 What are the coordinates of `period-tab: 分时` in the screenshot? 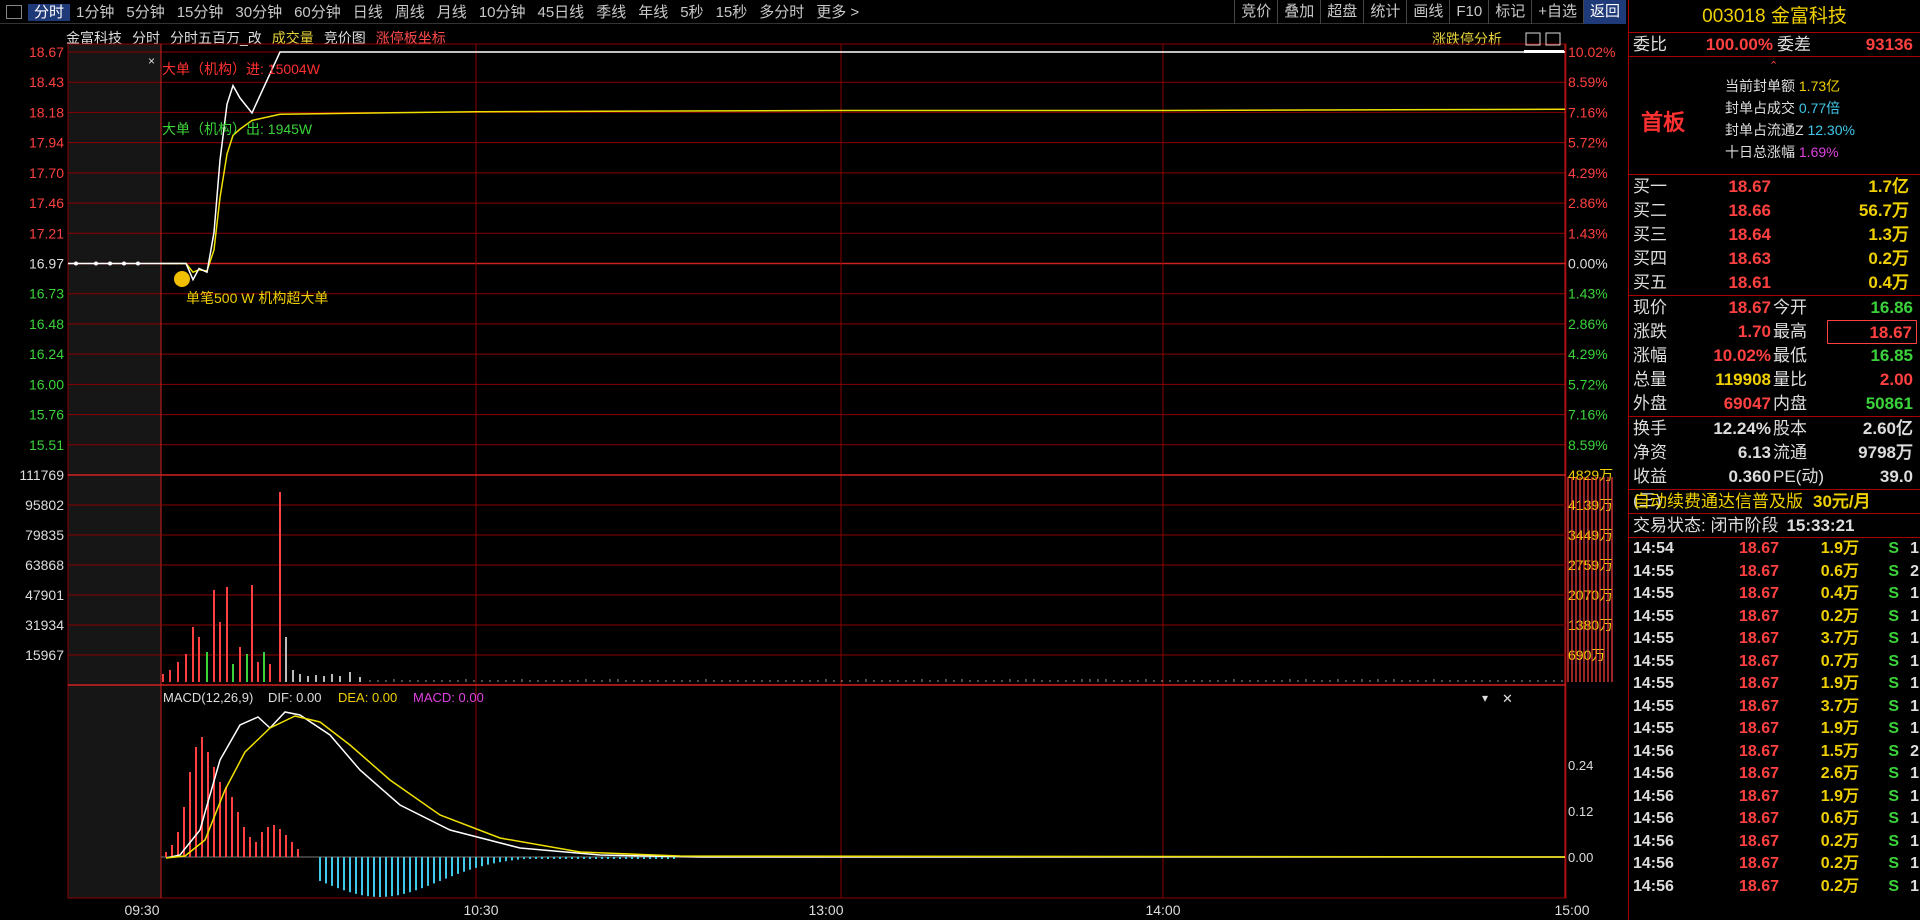 It's located at (49, 12).